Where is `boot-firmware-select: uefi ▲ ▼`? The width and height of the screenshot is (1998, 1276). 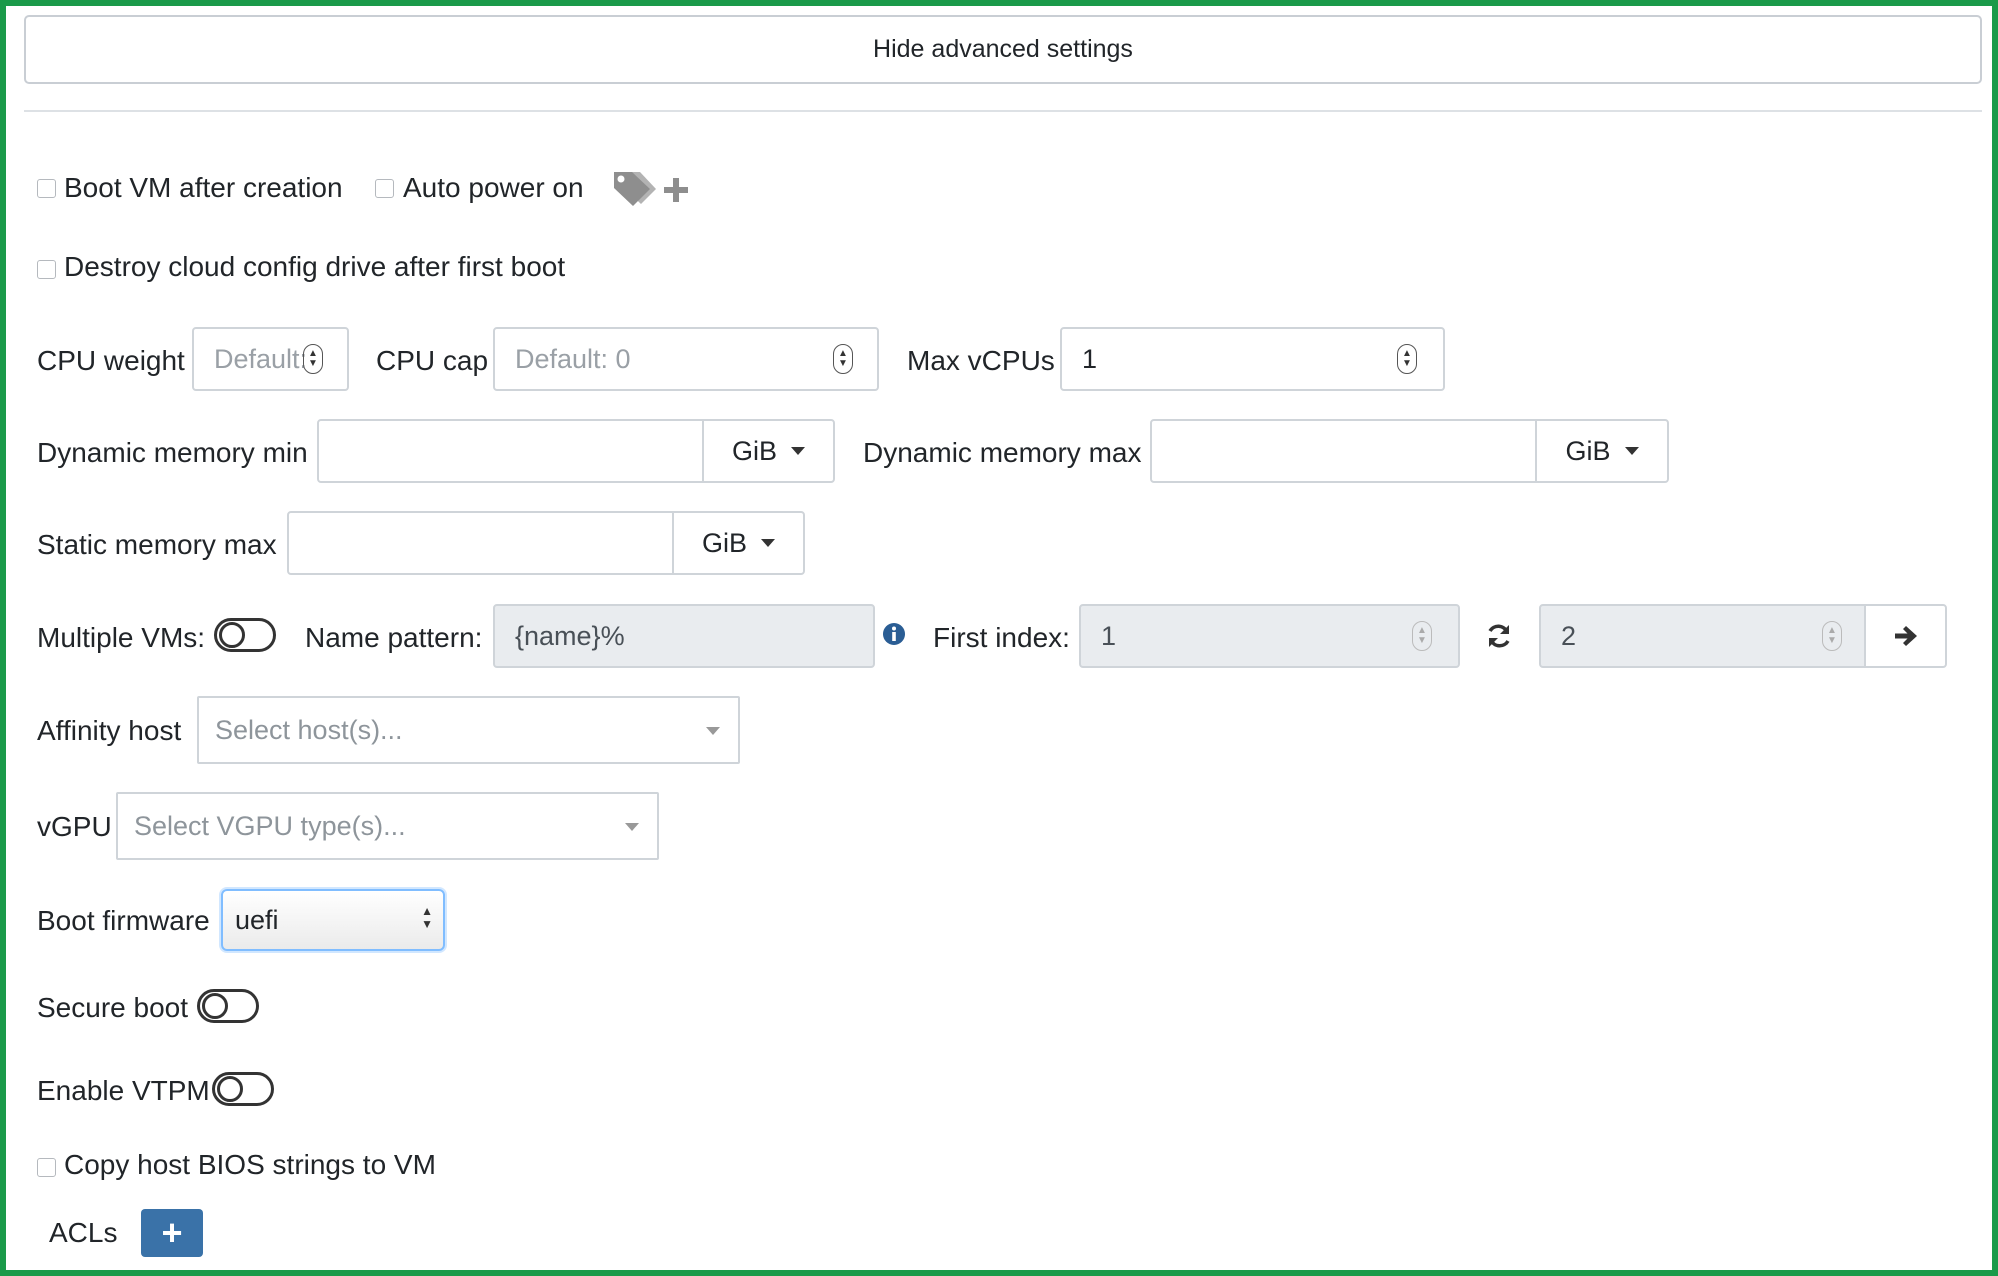
boot-firmware-select: uefi ▲ ▼ is located at coordinates (333, 920).